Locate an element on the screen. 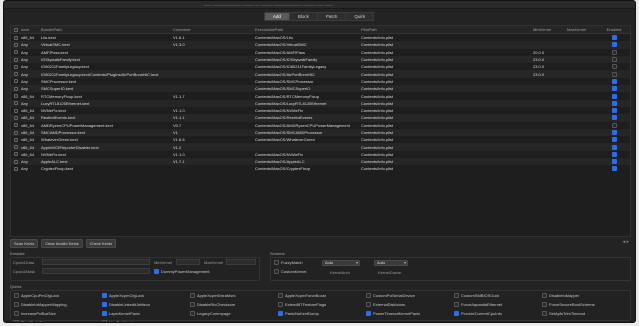 The width and height of the screenshot is (639, 326). dummypower-toggle: DummyPowerManagement is located at coordinates (181, 271).